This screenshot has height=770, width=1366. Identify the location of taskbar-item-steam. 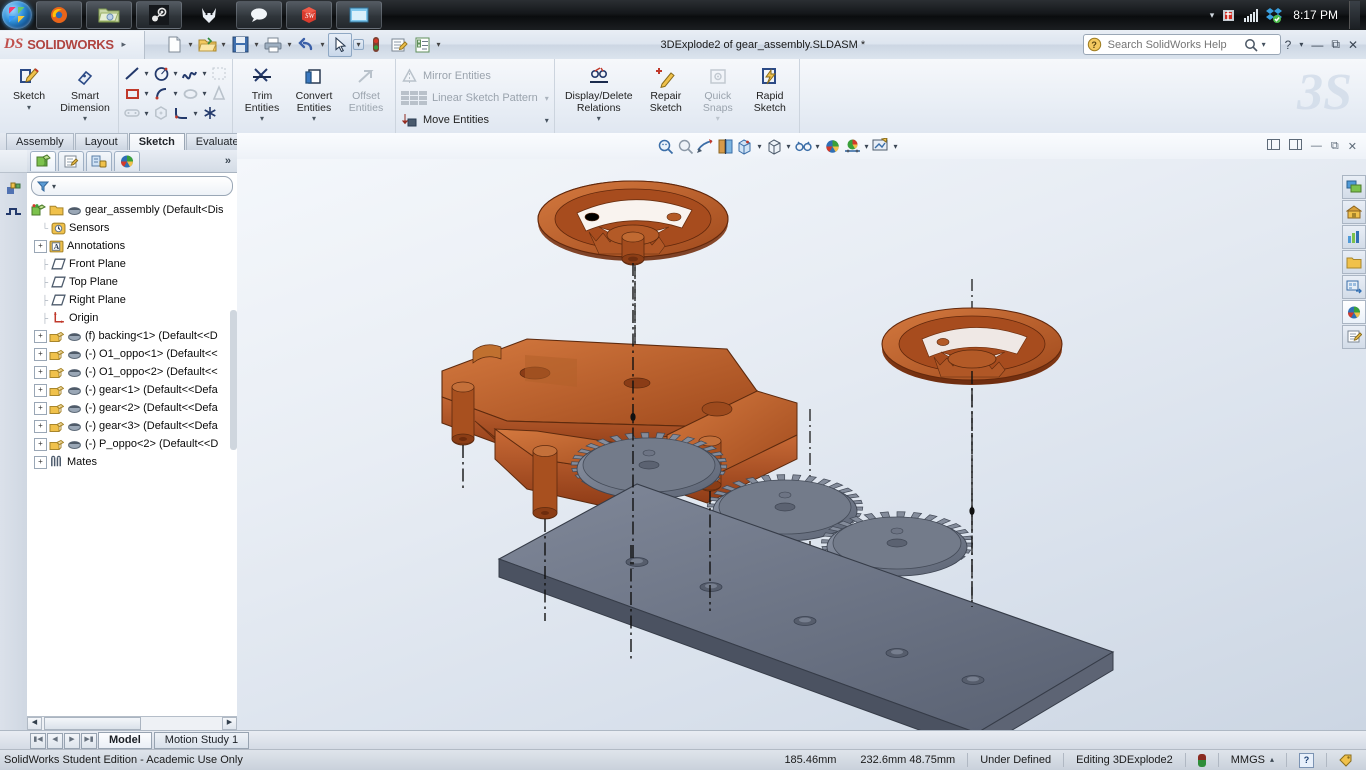
(159, 15).